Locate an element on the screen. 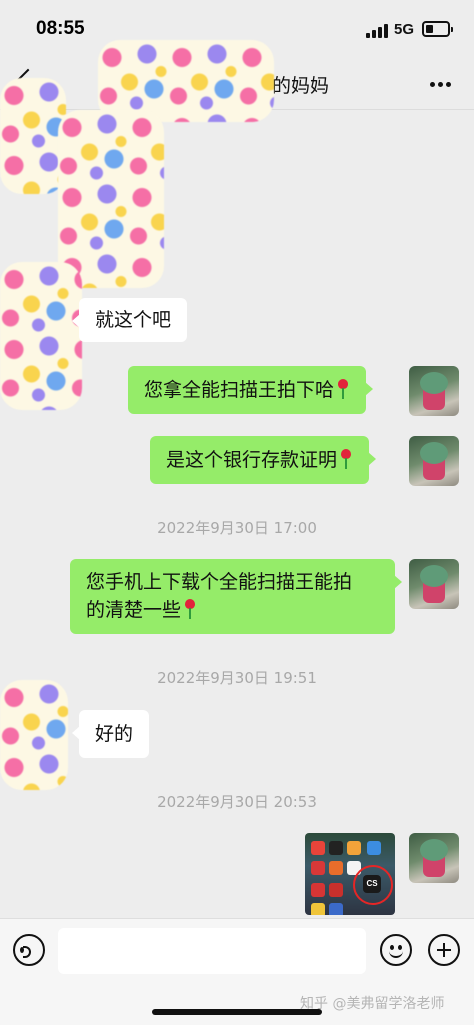  emoji-icon is located at coordinates (396, 950).